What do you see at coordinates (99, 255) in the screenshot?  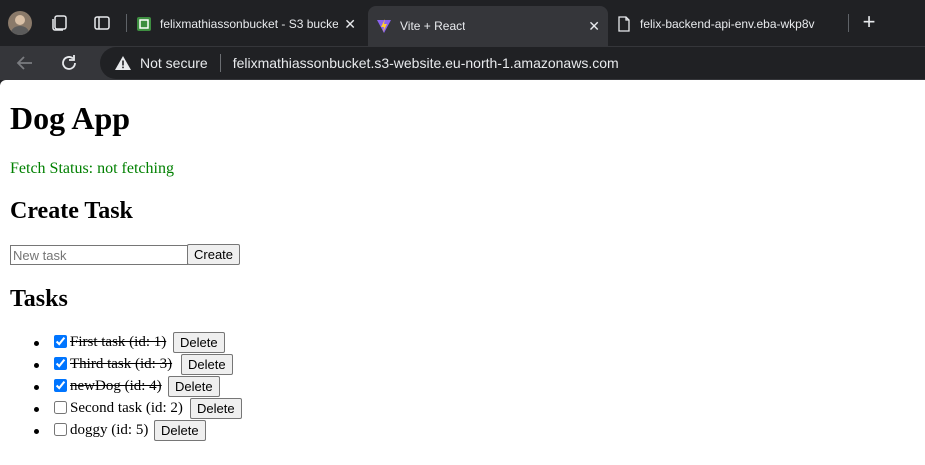 I see `new-task-input` at bounding box center [99, 255].